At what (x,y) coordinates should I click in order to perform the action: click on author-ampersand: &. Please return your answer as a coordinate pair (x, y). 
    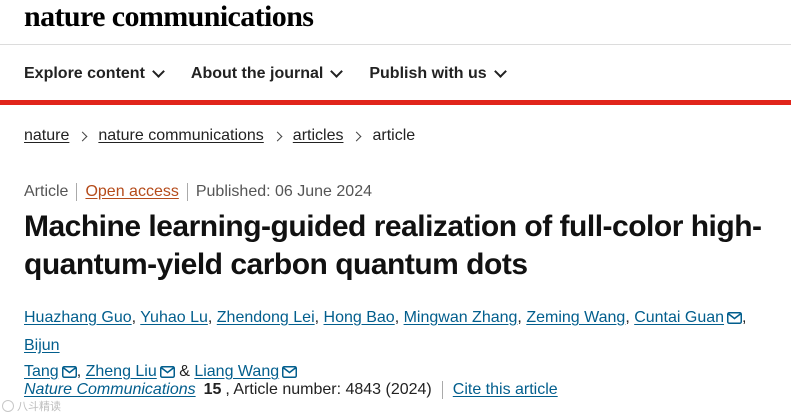
    Looking at the image, I should click on (184, 371).